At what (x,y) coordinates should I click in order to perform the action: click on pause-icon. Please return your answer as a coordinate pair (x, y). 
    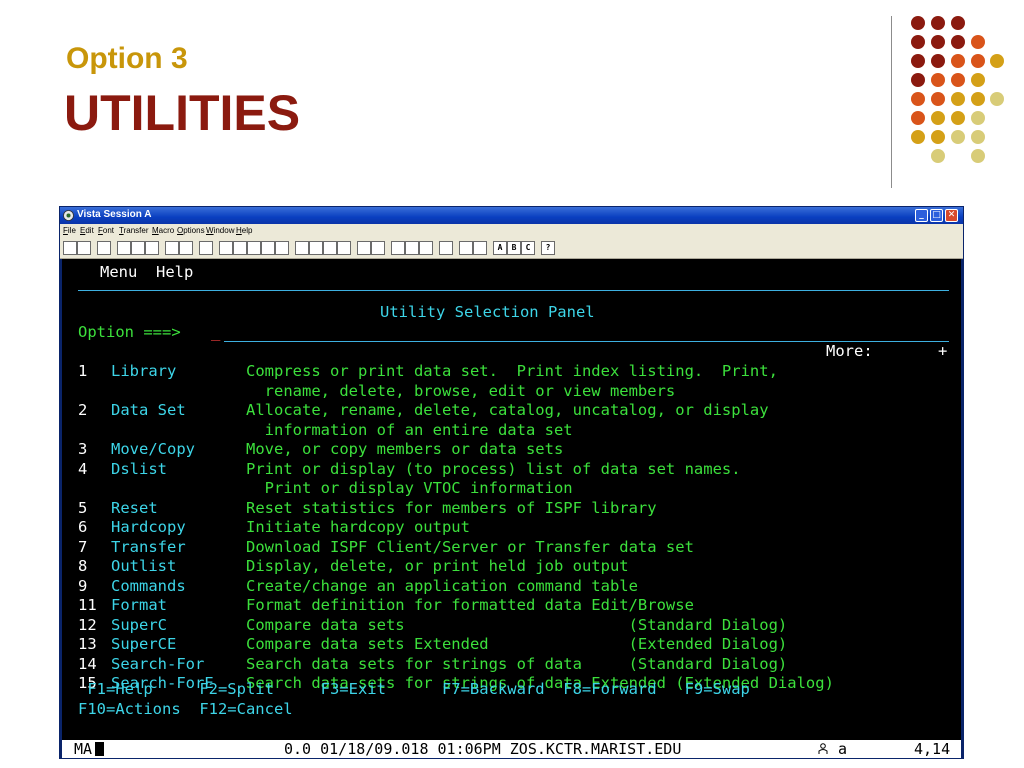
    Looking at the image, I should click on (330, 248).